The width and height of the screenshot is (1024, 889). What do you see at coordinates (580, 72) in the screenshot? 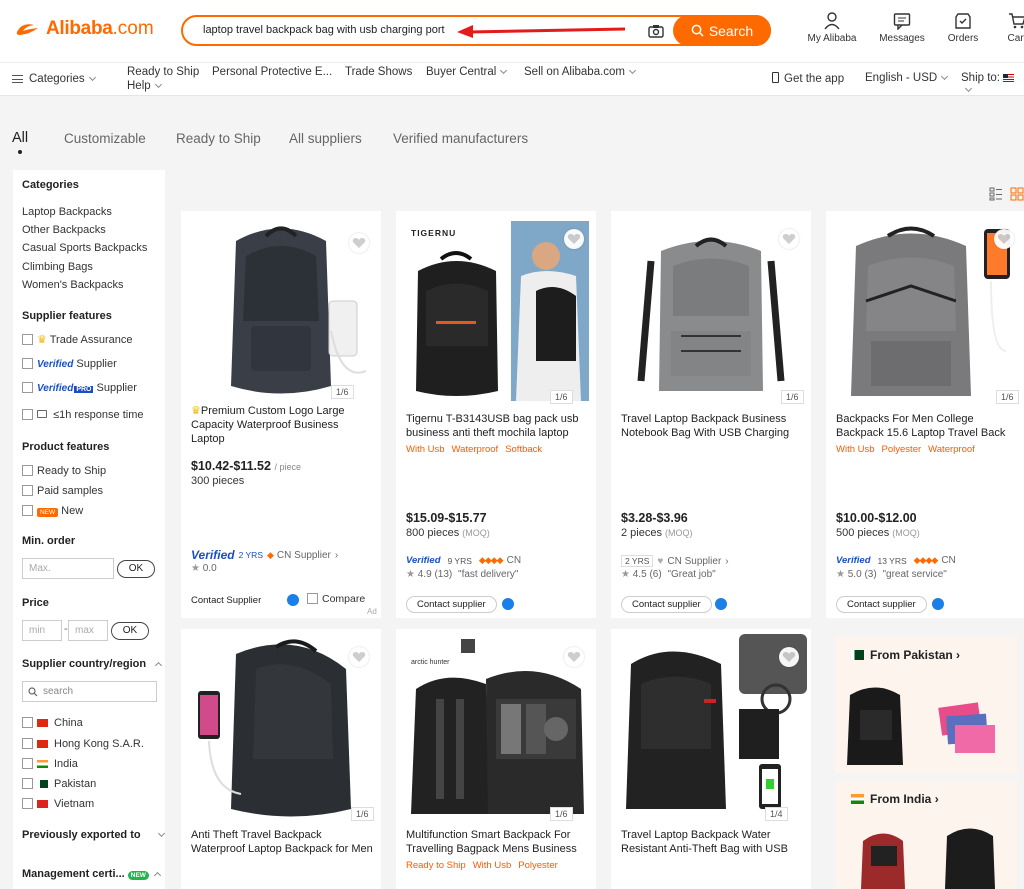
I see `nav-sell: Sell on Alibaba.com` at bounding box center [580, 72].